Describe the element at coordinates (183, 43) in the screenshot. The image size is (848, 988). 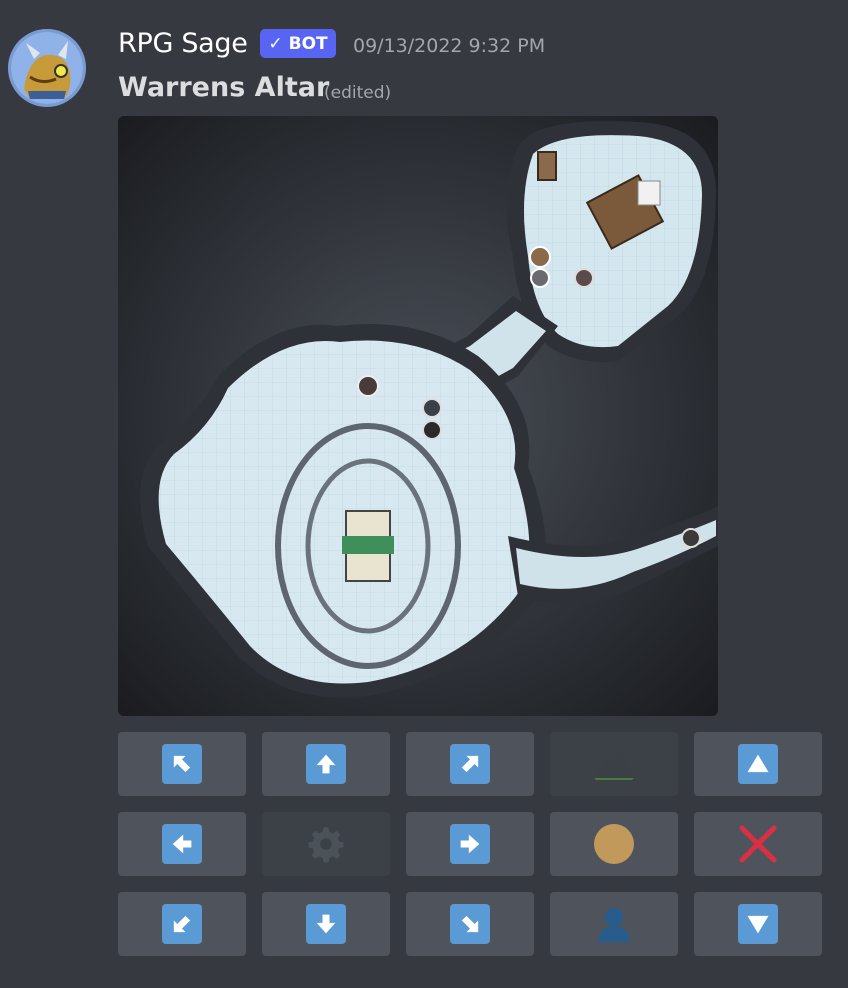
I see `username: RPG Sage` at that location.